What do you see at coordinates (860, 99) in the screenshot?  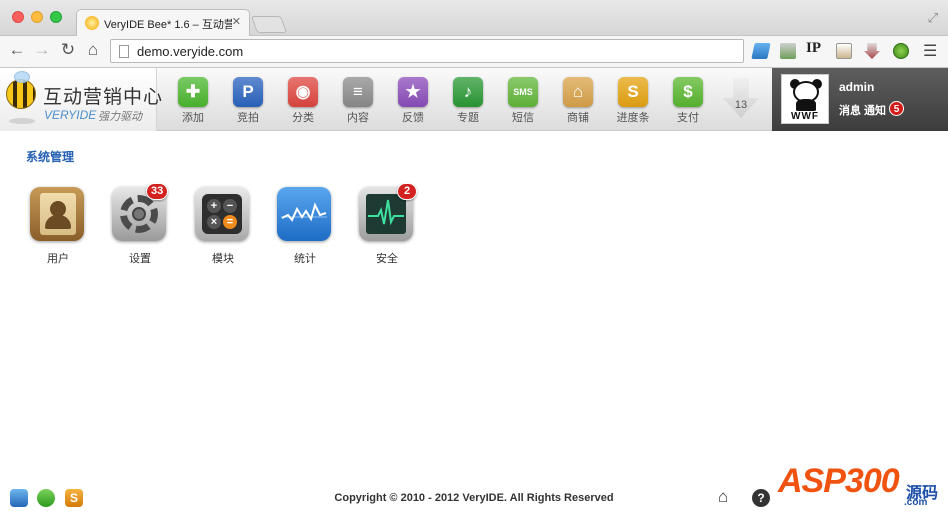 I see `user-panel: WWF admin 消息 通知 5` at bounding box center [860, 99].